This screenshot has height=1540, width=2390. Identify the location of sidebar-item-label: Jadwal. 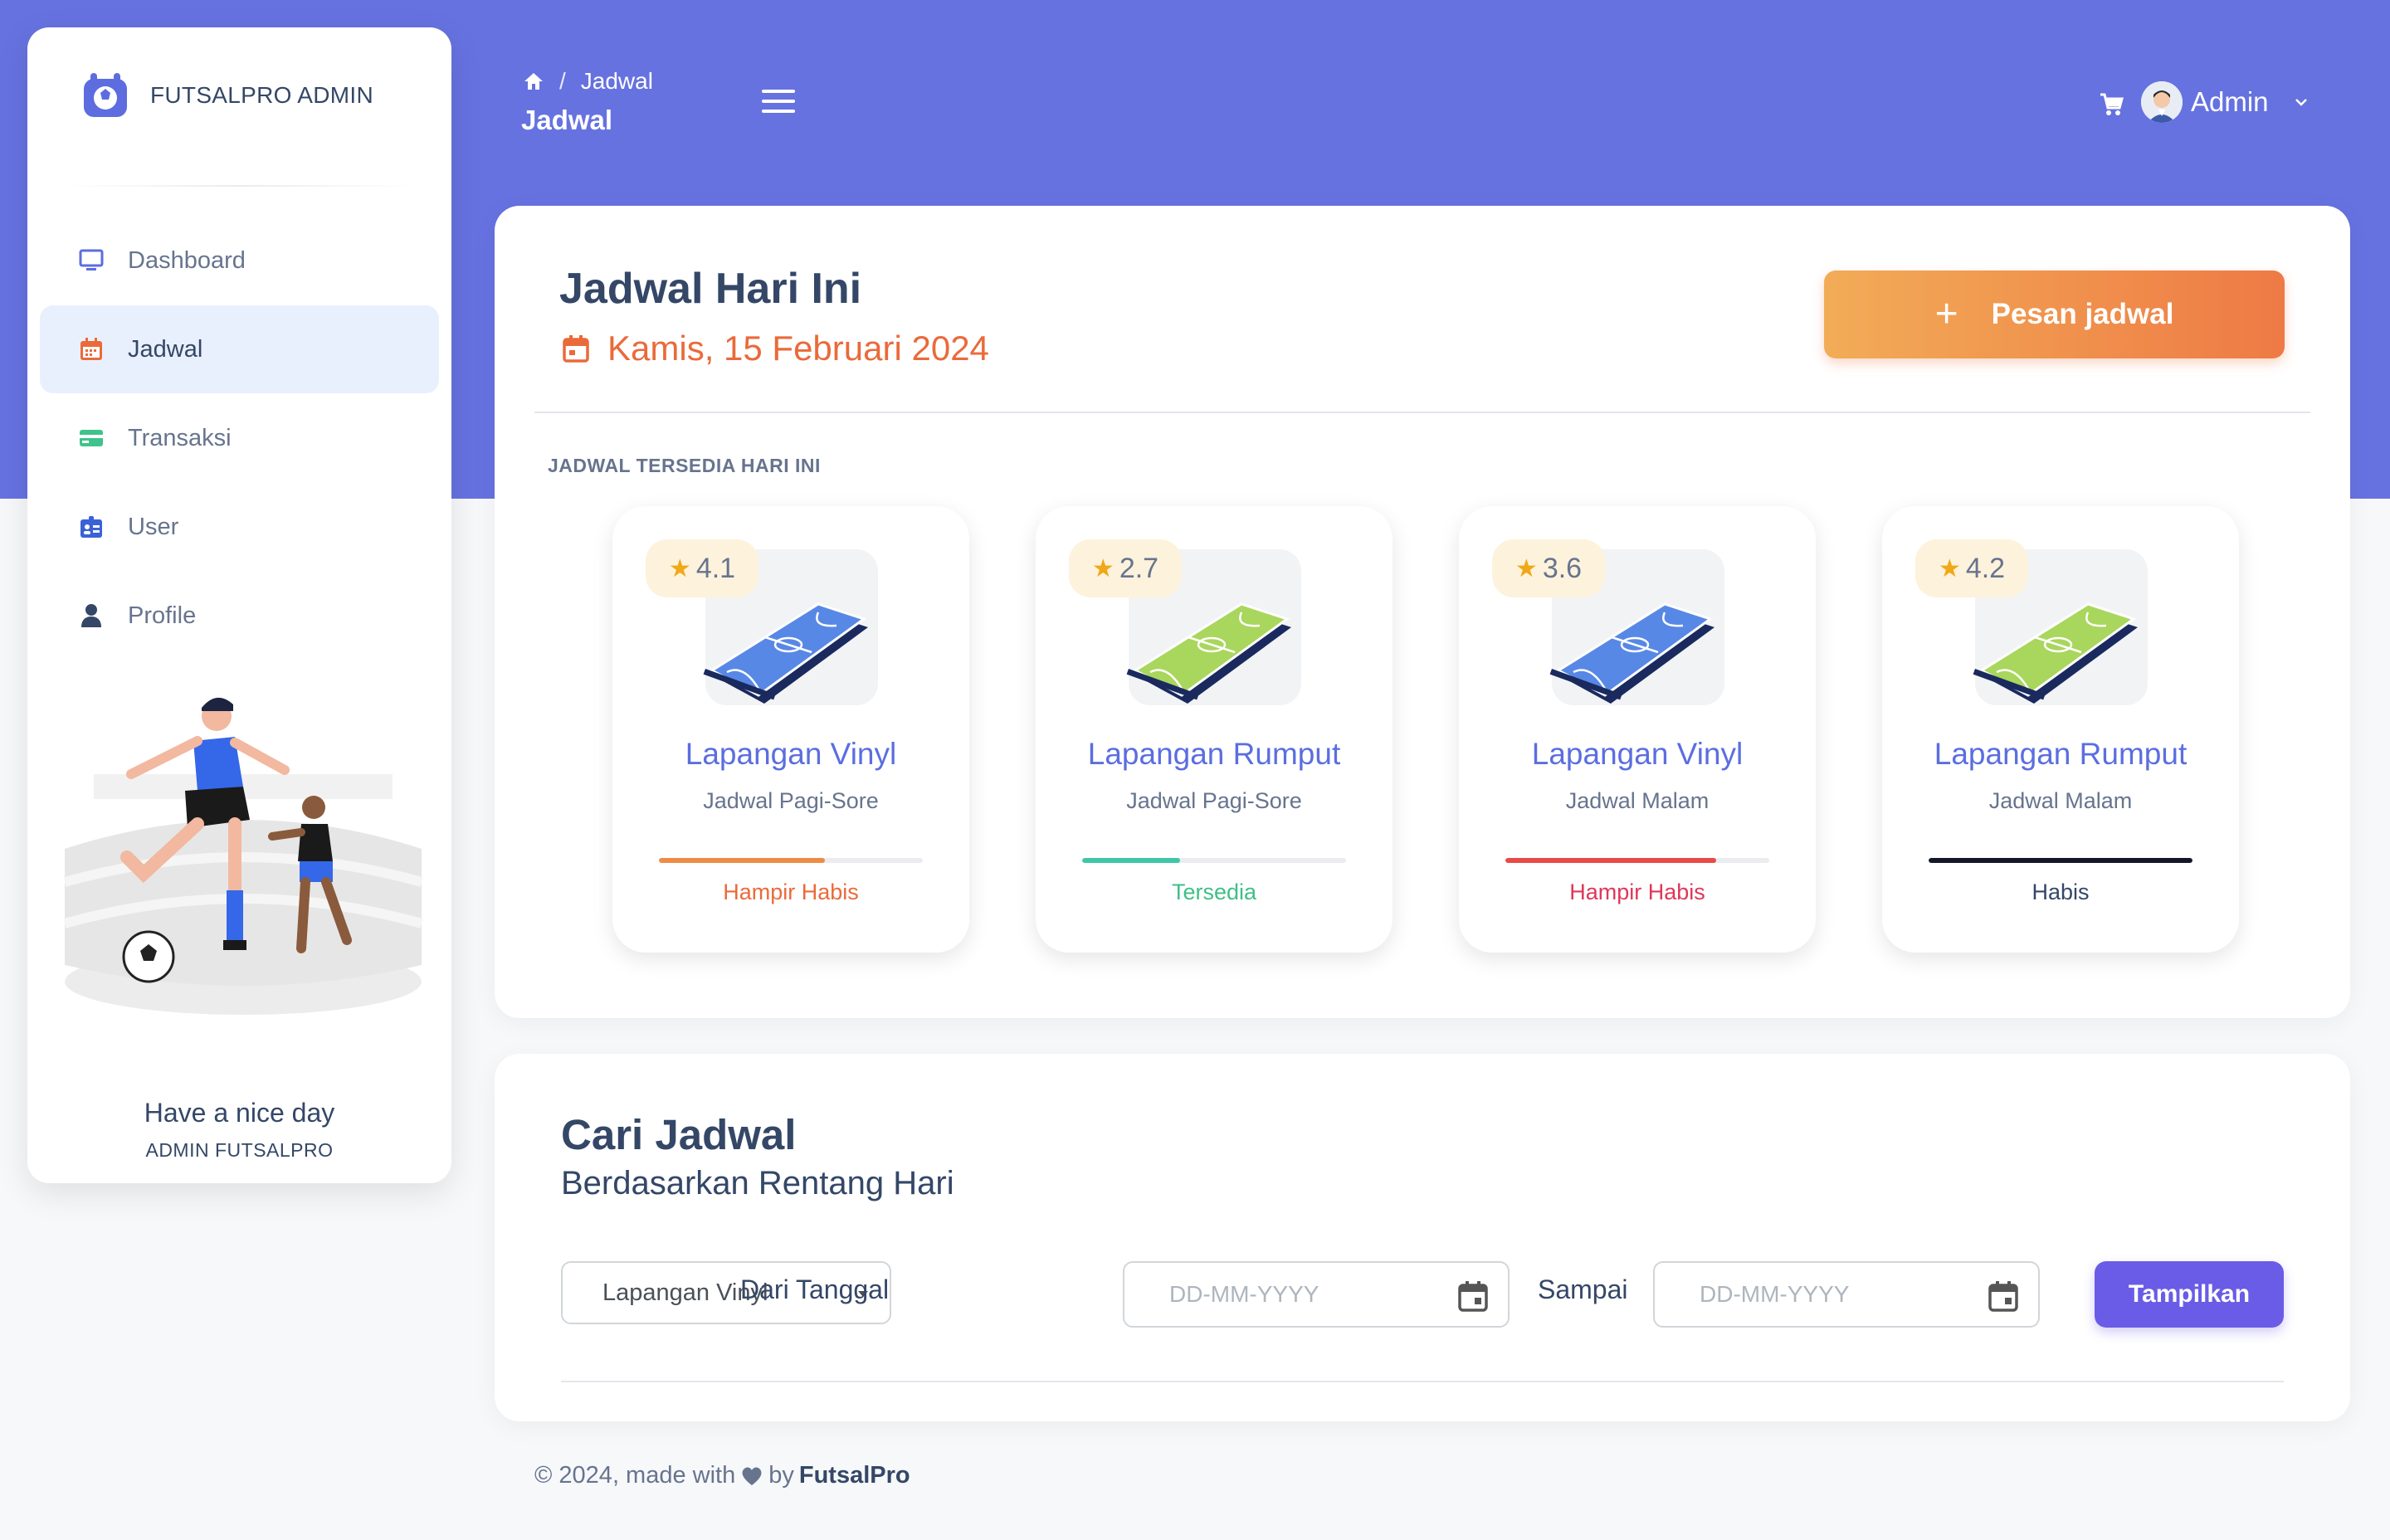
(166, 349).